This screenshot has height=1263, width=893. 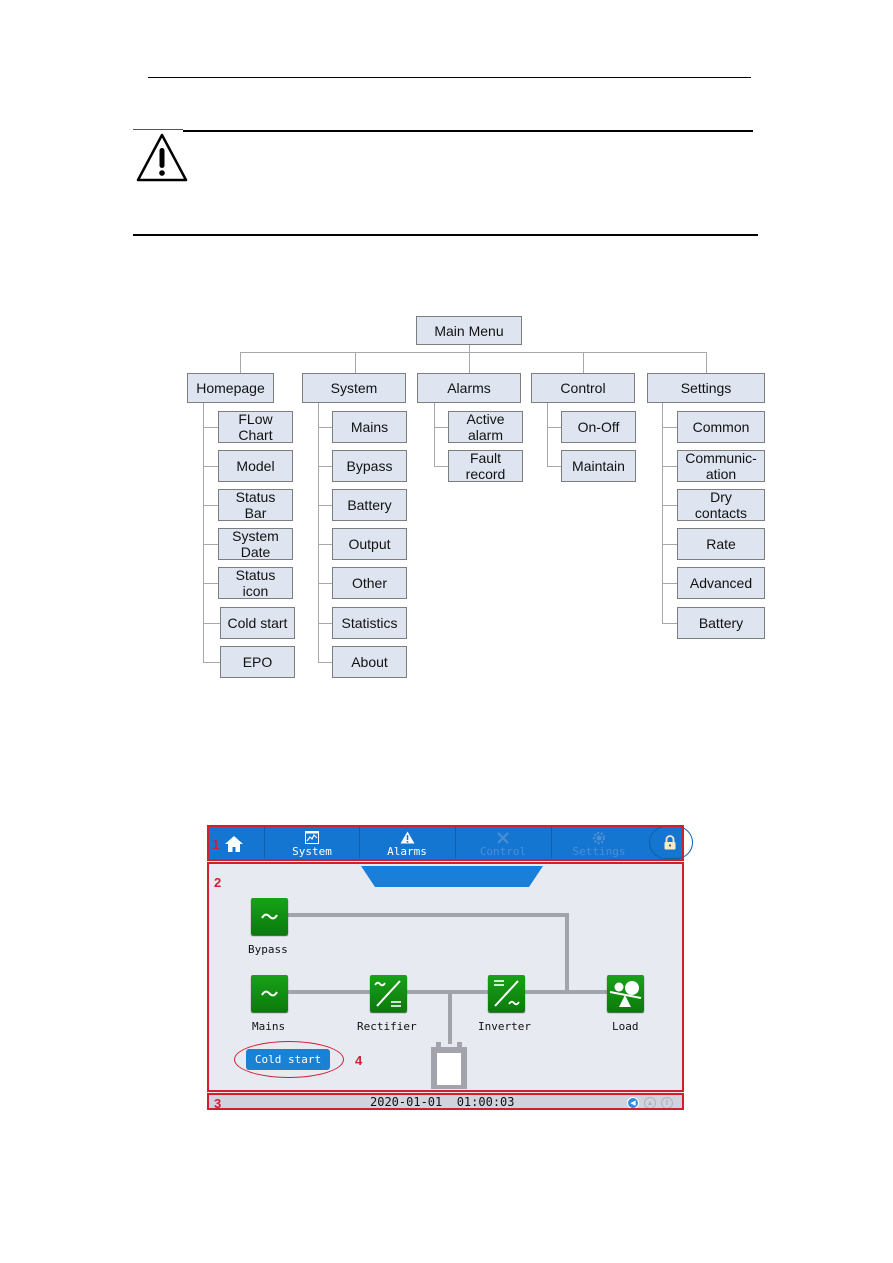 I want to click on tree-node: Other, so click(x=369, y=583).